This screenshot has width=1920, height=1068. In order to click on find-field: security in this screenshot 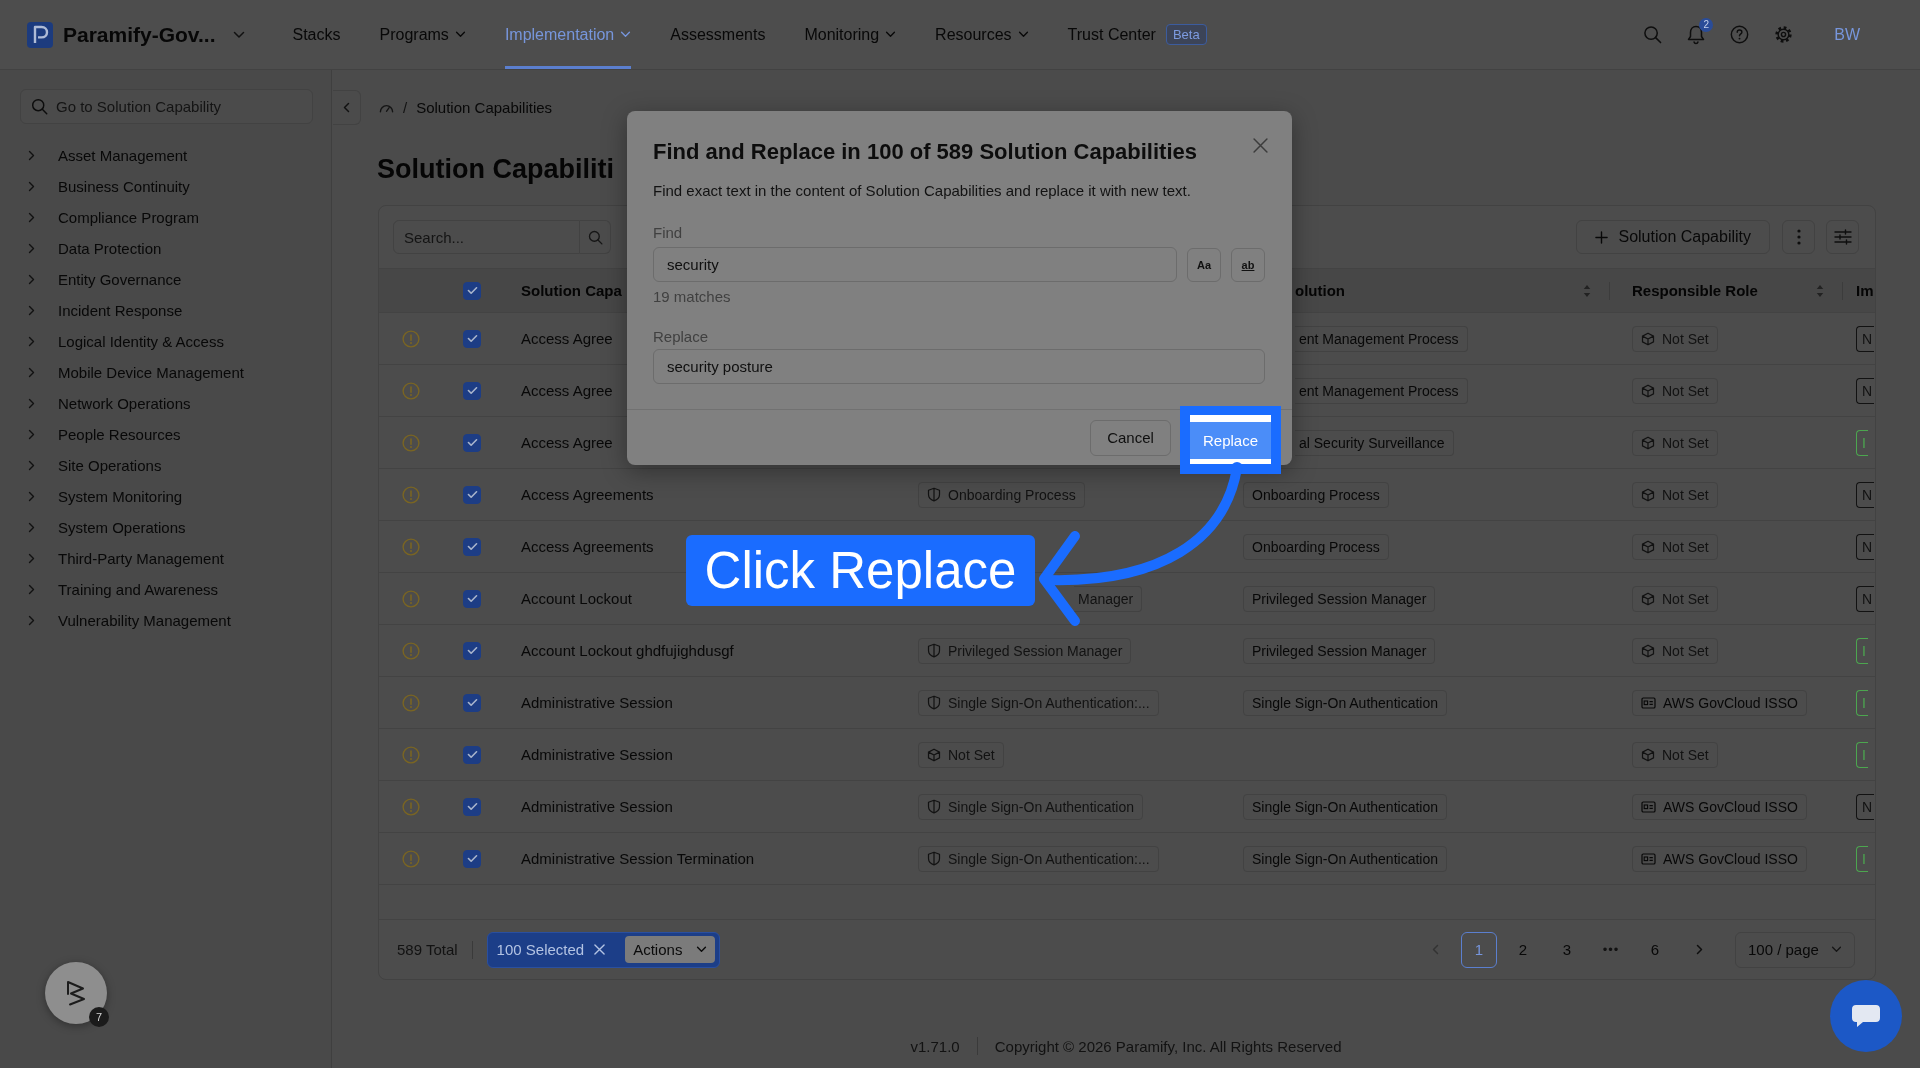, I will do `click(915, 264)`.